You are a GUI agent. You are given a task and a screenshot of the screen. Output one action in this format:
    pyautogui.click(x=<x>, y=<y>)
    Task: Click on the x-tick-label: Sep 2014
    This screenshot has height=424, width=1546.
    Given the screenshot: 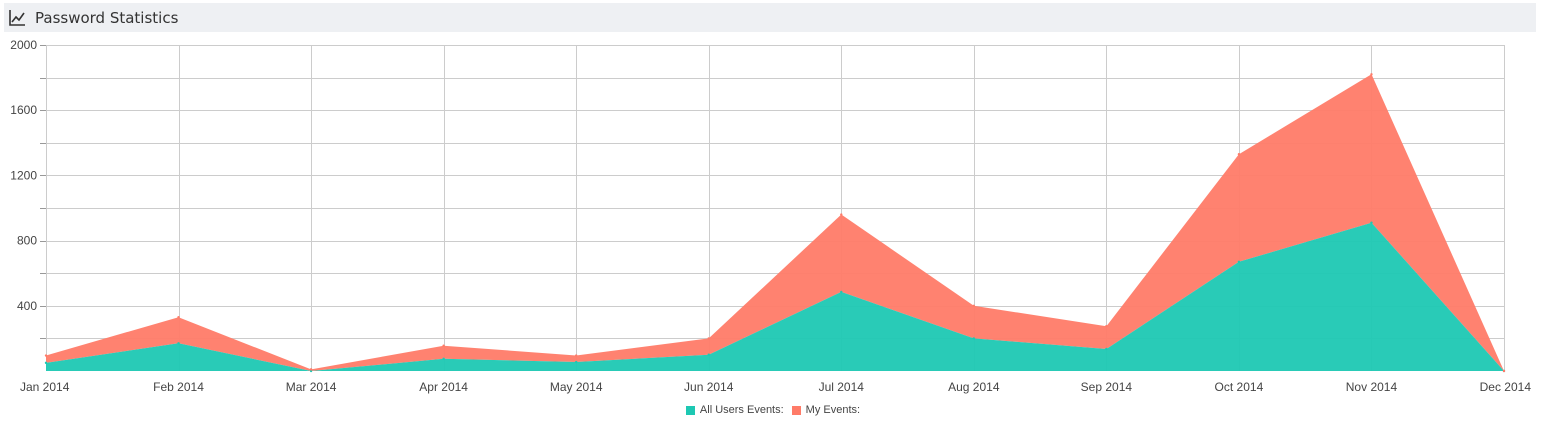 What is the action you would take?
    pyautogui.click(x=1107, y=387)
    